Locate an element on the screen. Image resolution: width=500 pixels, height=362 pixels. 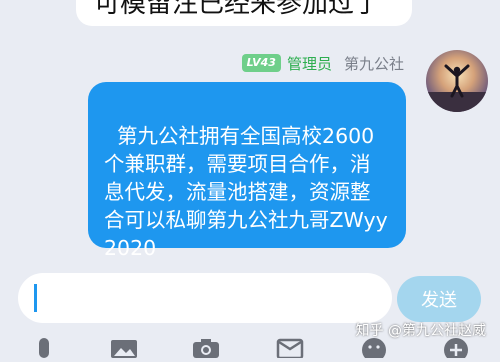
watermark: 知乎 @第九公社赵威 is located at coordinates (420, 331).